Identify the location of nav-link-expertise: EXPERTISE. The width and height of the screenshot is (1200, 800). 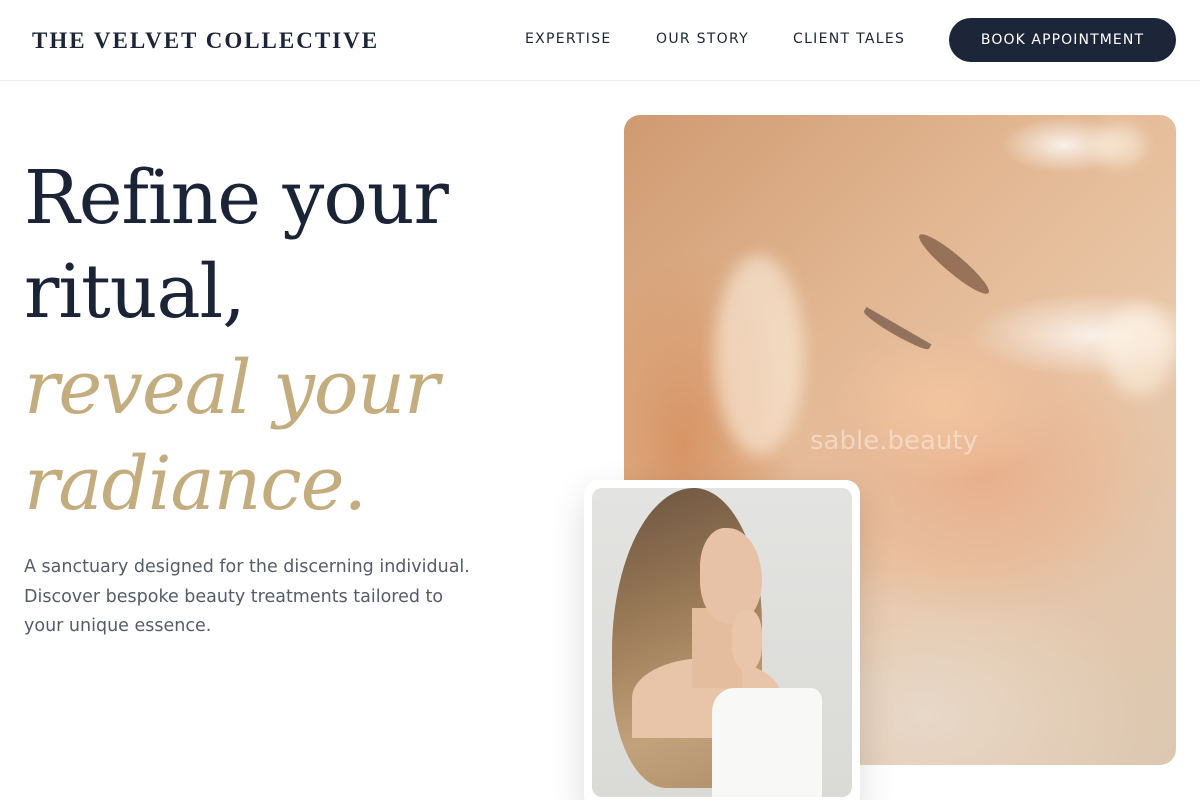
(568, 39).